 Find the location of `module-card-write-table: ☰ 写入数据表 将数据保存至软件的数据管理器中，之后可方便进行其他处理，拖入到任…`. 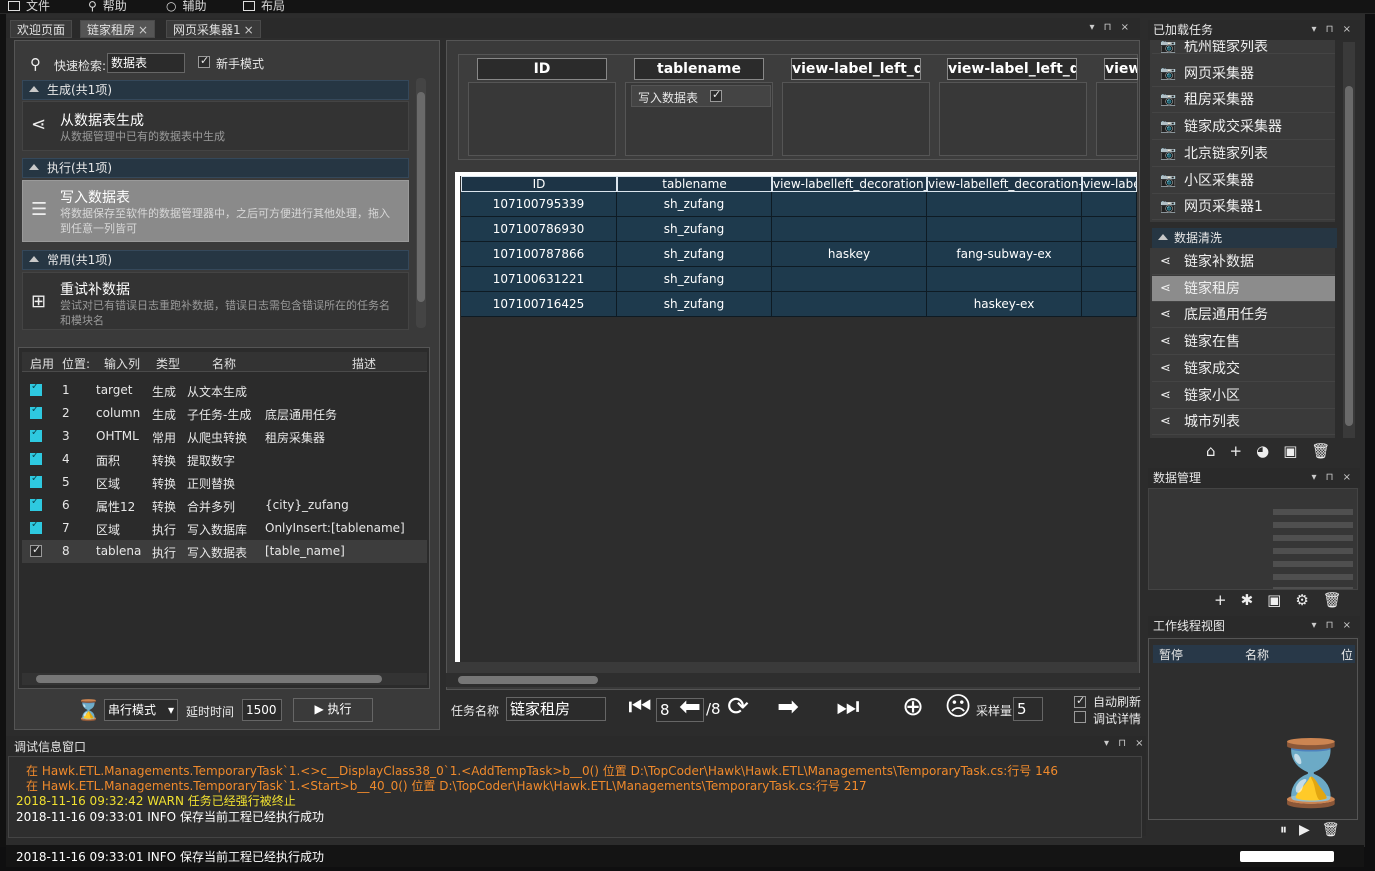

module-card-write-table: ☰ 写入数据表 将数据保存至软件的数据管理器中，之后可方便进行其他处理，拖入到任… is located at coordinates (215, 211).